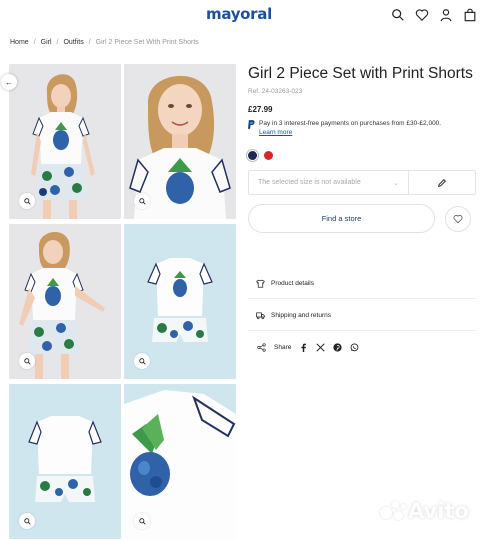  What do you see at coordinates (393, 511) in the screenshot?
I see `avito-logo-icon` at bounding box center [393, 511].